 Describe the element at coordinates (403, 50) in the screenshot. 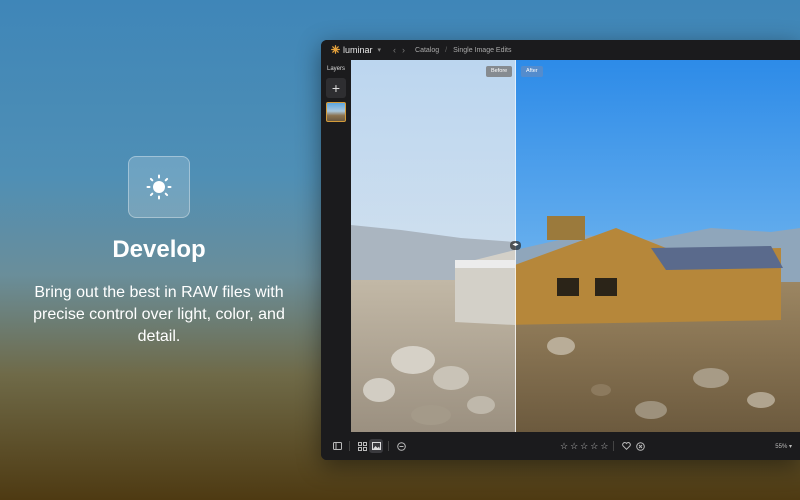

I see `forward-icon: ›` at that location.